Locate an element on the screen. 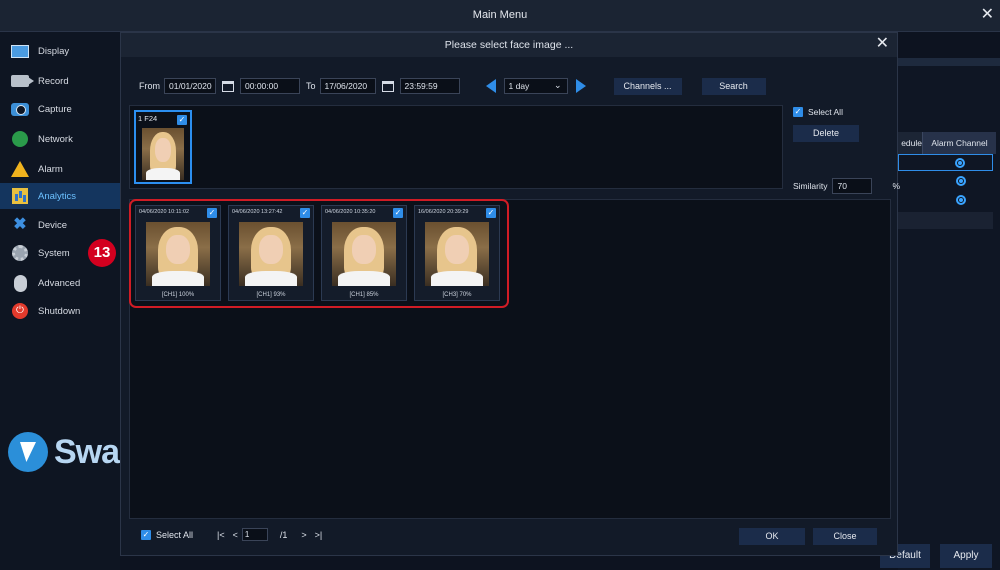 Image resolution: width=1000 pixels, height=570 pixels. search-button: Search is located at coordinates (733, 86).